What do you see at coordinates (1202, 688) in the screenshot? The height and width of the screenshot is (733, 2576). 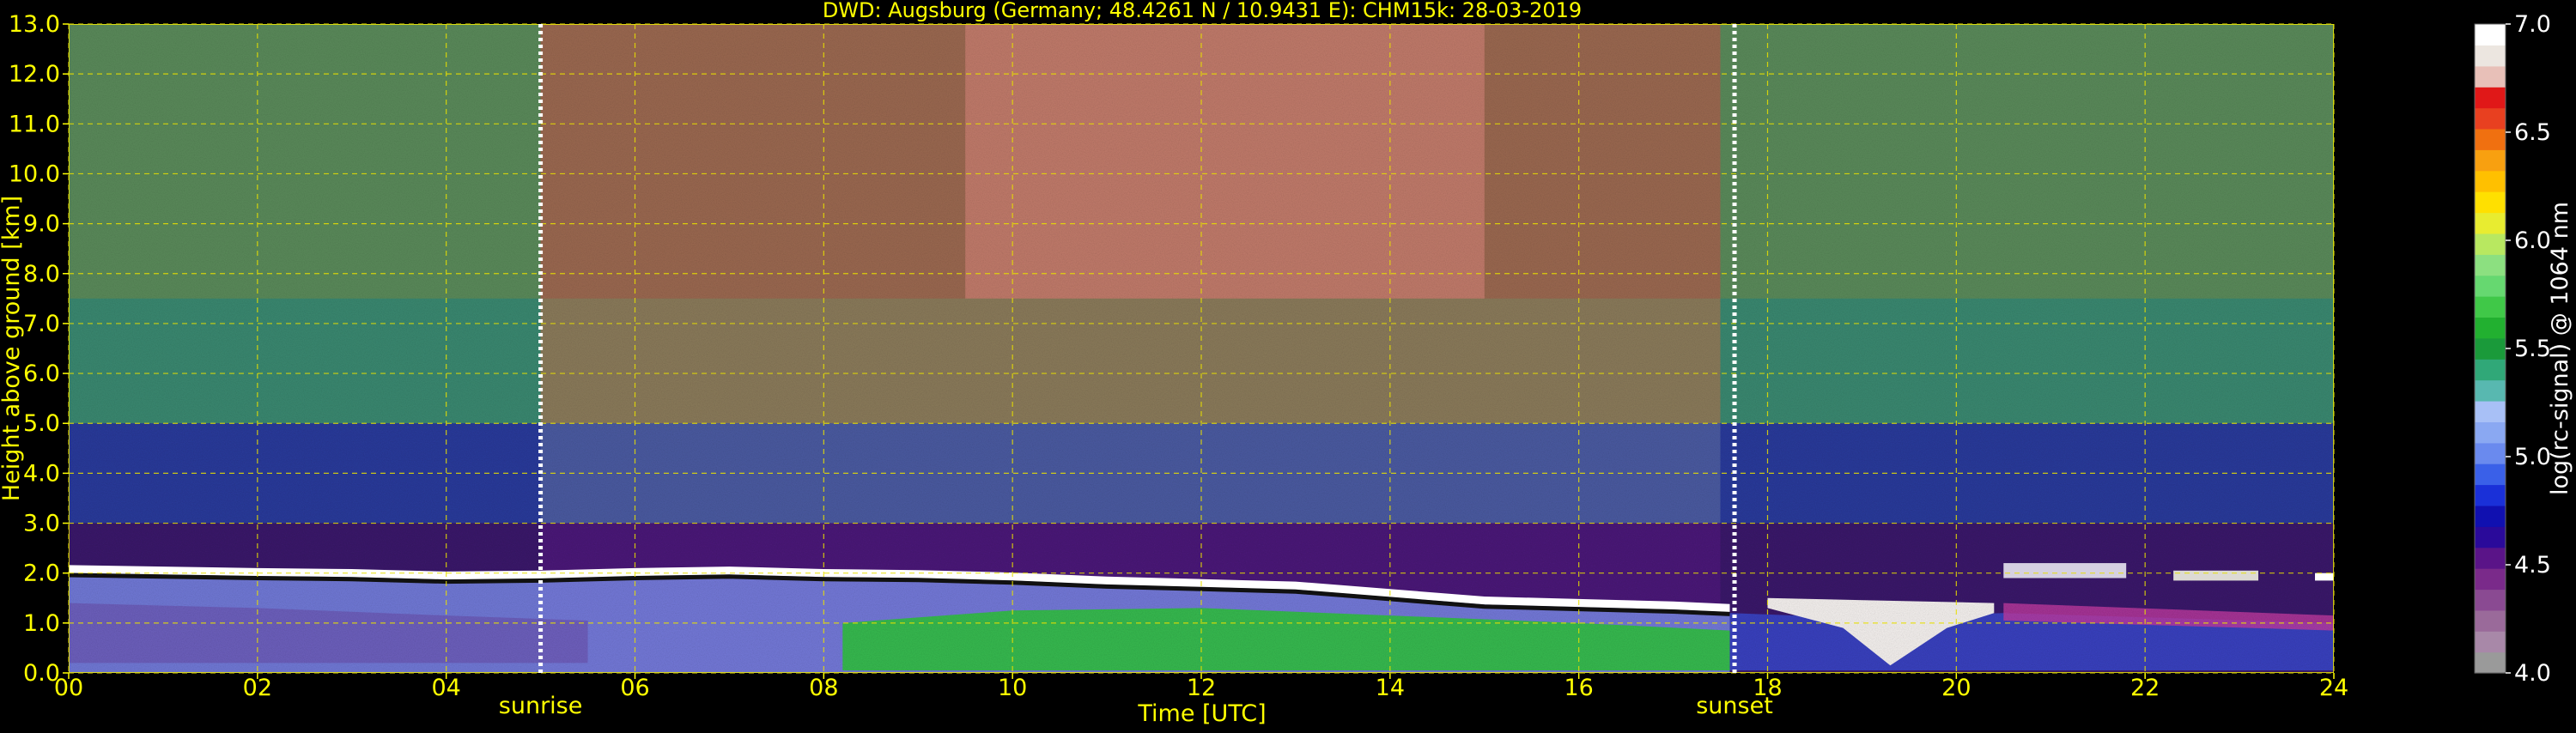 I see `x-tick-label: 12` at bounding box center [1202, 688].